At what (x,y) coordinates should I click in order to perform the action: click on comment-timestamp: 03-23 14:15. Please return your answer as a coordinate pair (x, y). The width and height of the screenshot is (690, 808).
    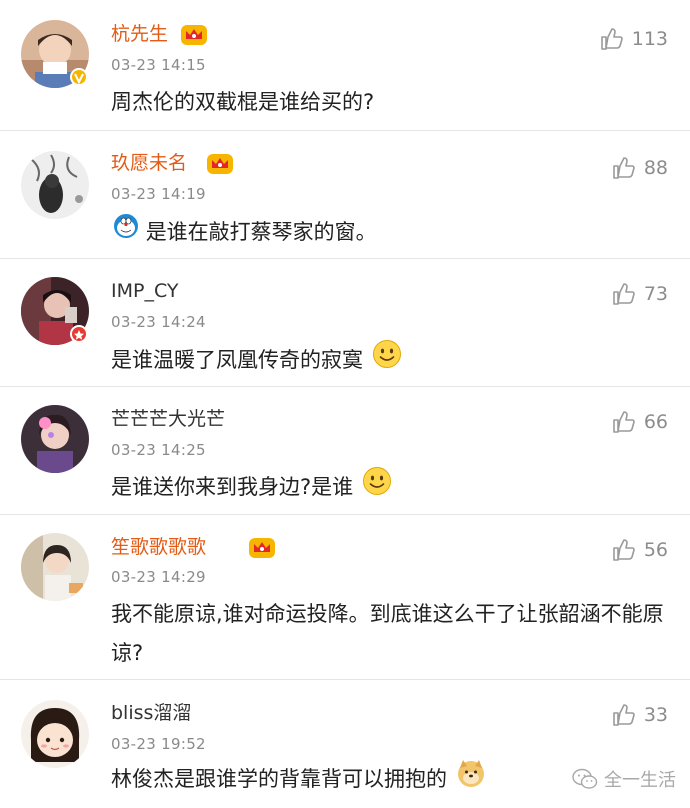
    Looking at the image, I should click on (158, 65).